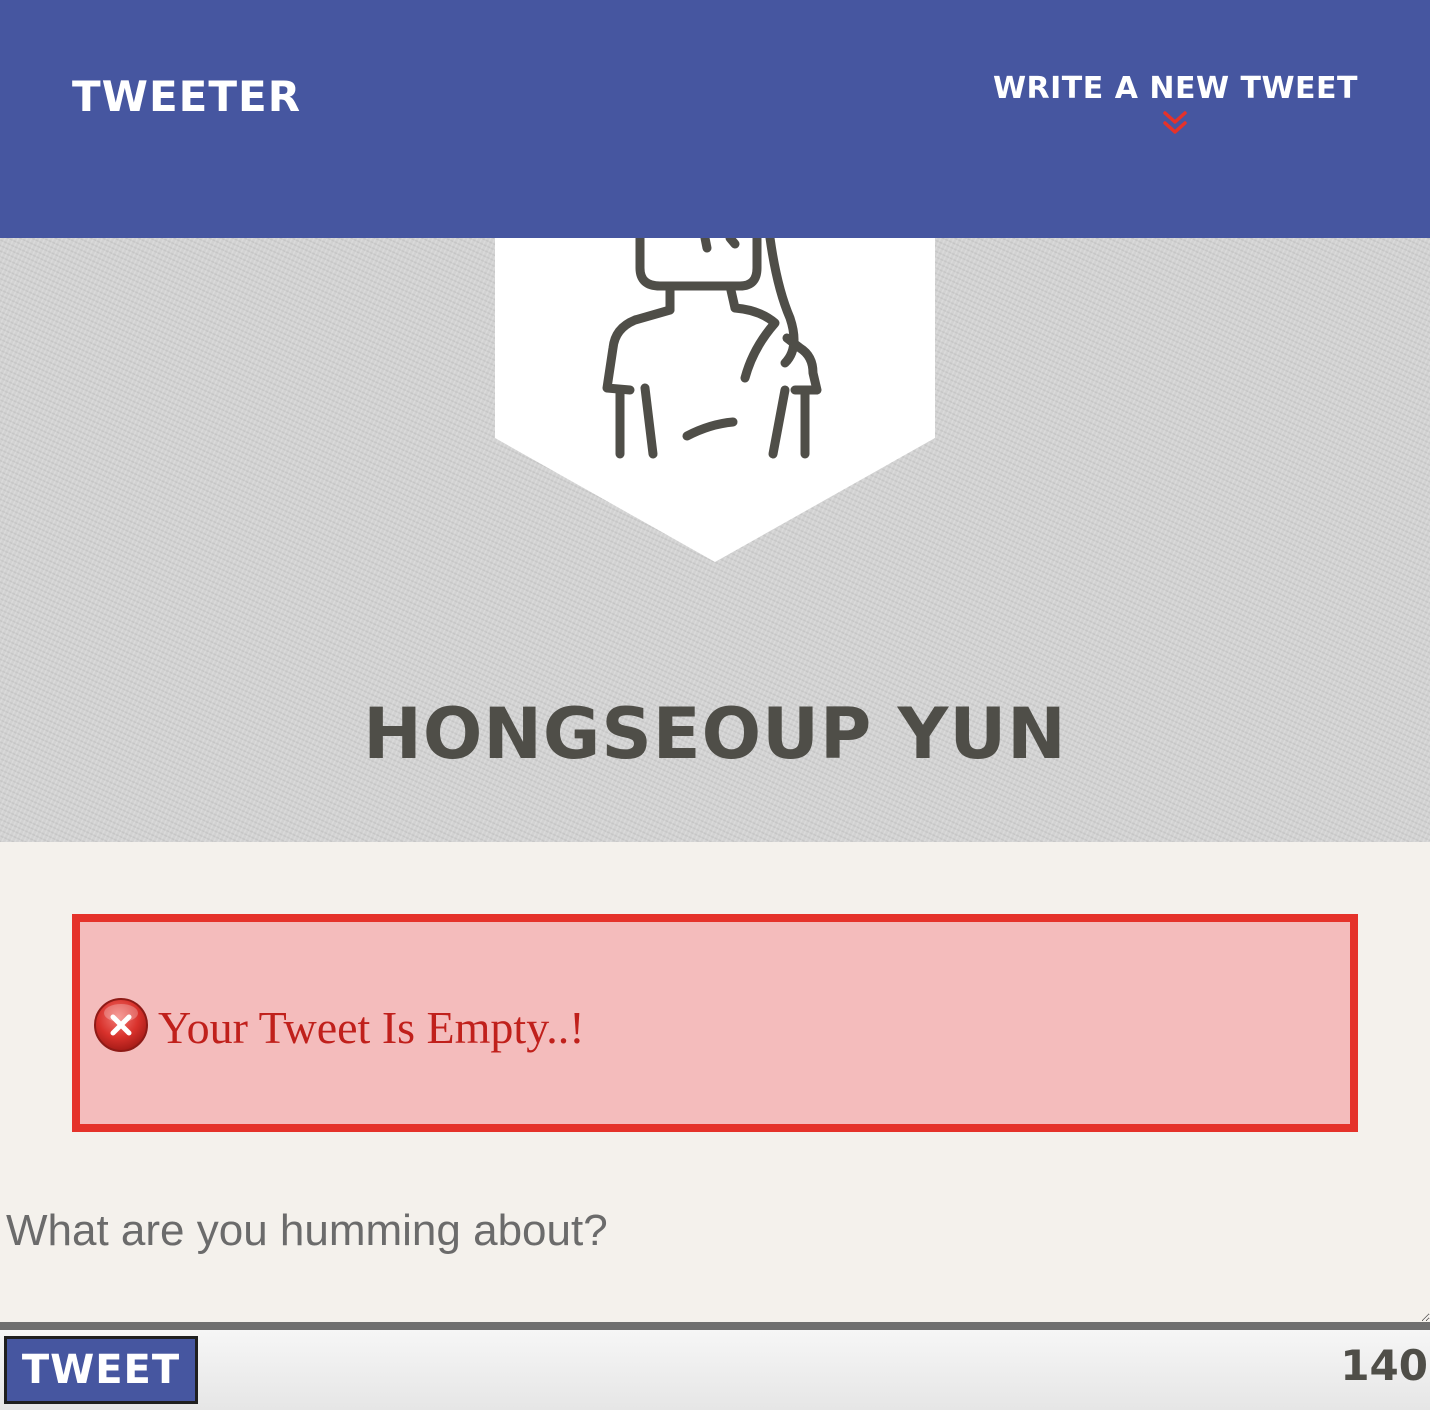  Describe the element at coordinates (715, 734) in the screenshot. I see `profile-name: HONGSEOUP YUN` at that location.